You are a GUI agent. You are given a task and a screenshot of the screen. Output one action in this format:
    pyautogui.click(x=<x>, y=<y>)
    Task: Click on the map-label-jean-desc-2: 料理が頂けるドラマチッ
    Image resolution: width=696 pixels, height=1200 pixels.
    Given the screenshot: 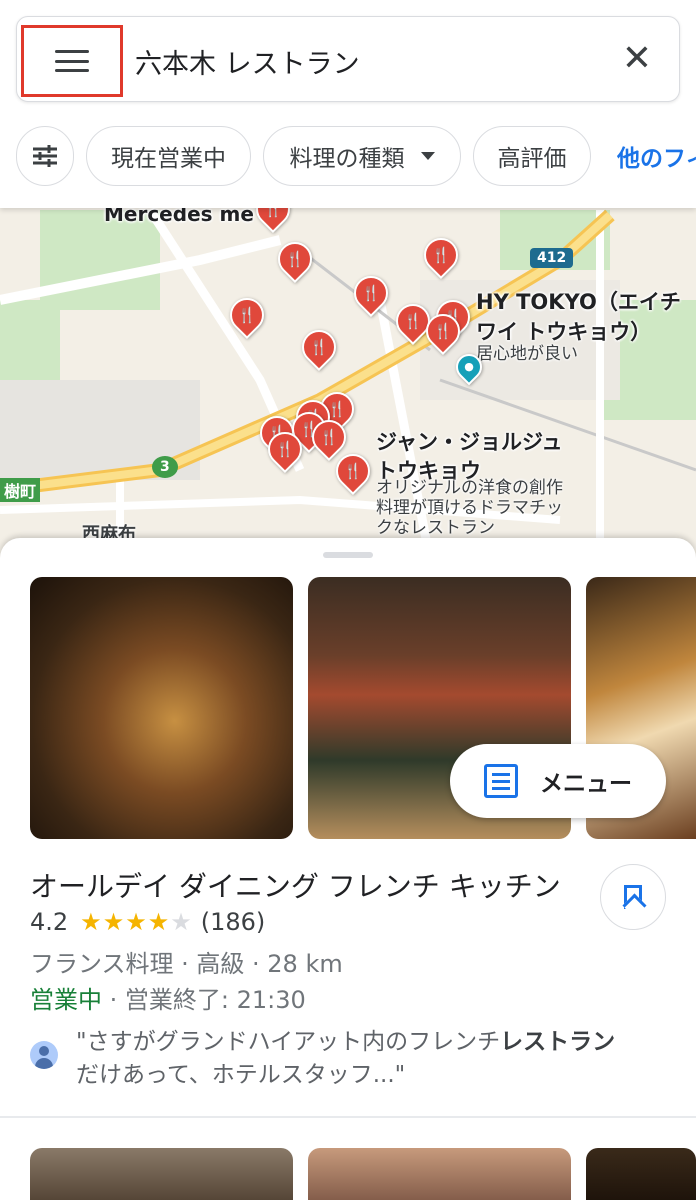 What is the action you would take?
    pyautogui.click(x=469, y=508)
    